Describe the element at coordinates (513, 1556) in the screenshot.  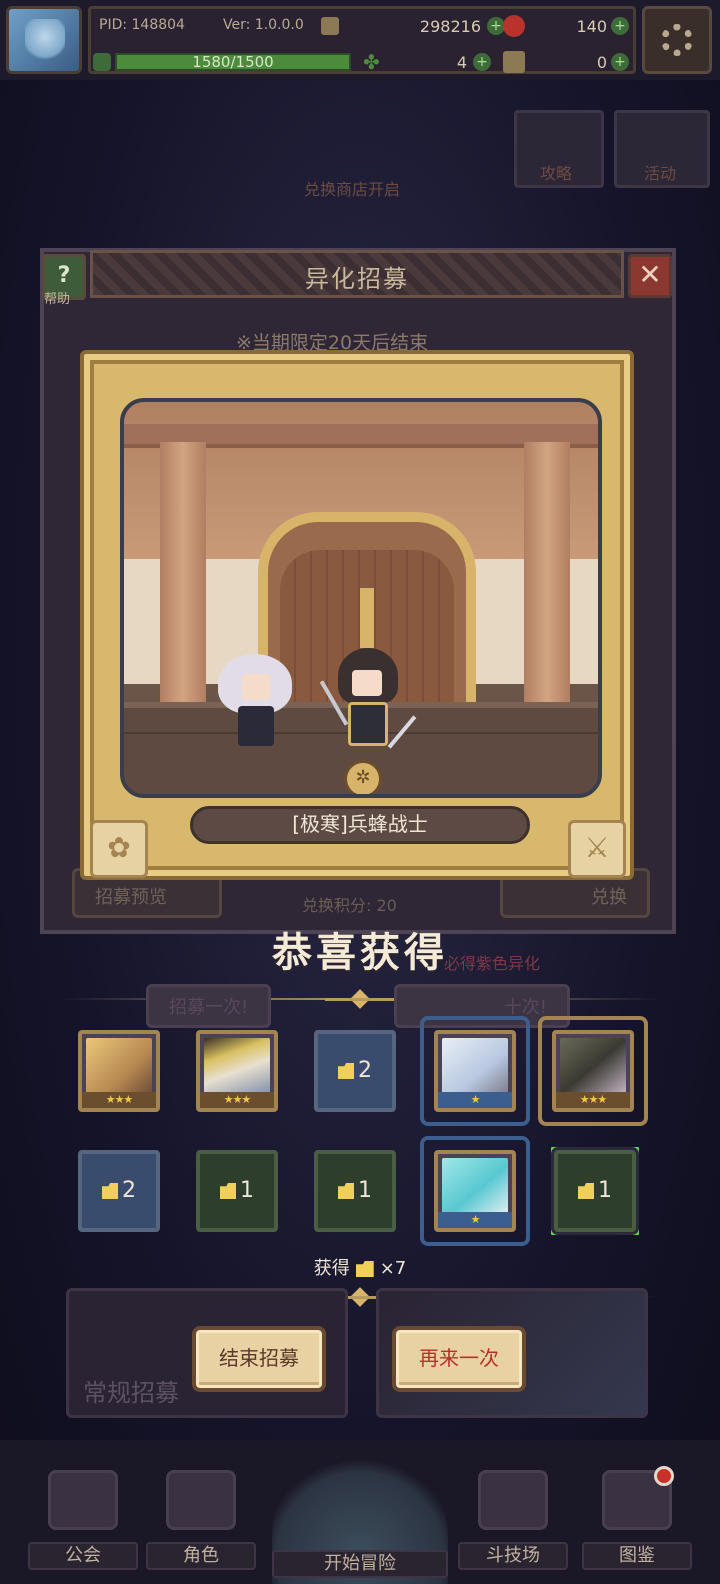
I see `nav-arena-label: 斗技场` at that location.